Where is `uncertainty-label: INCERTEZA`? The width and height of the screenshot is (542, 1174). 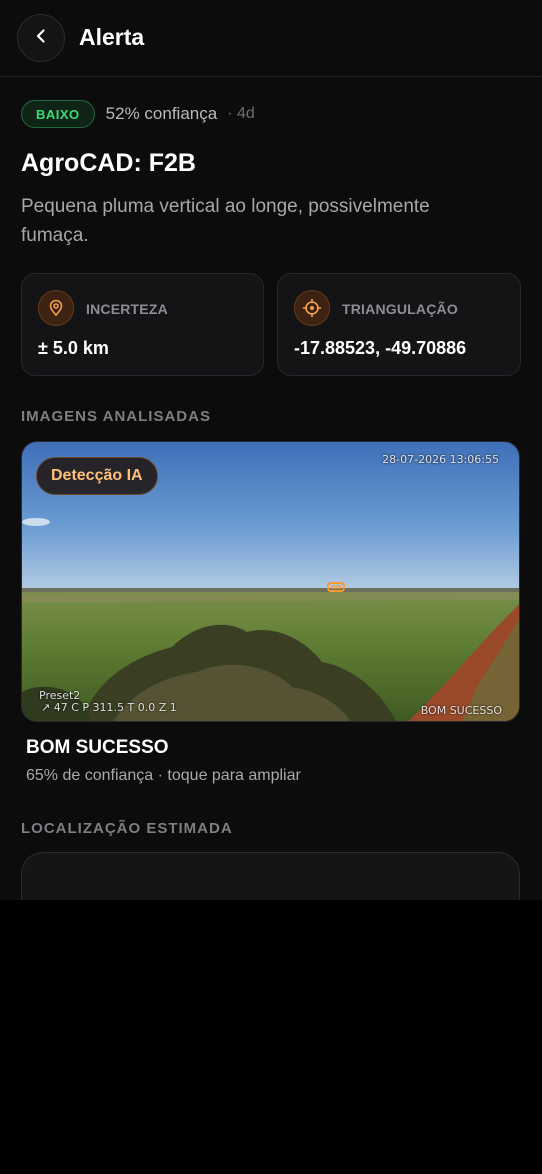
uncertainty-label: INCERTEZA is located at coordinates (127, 309).